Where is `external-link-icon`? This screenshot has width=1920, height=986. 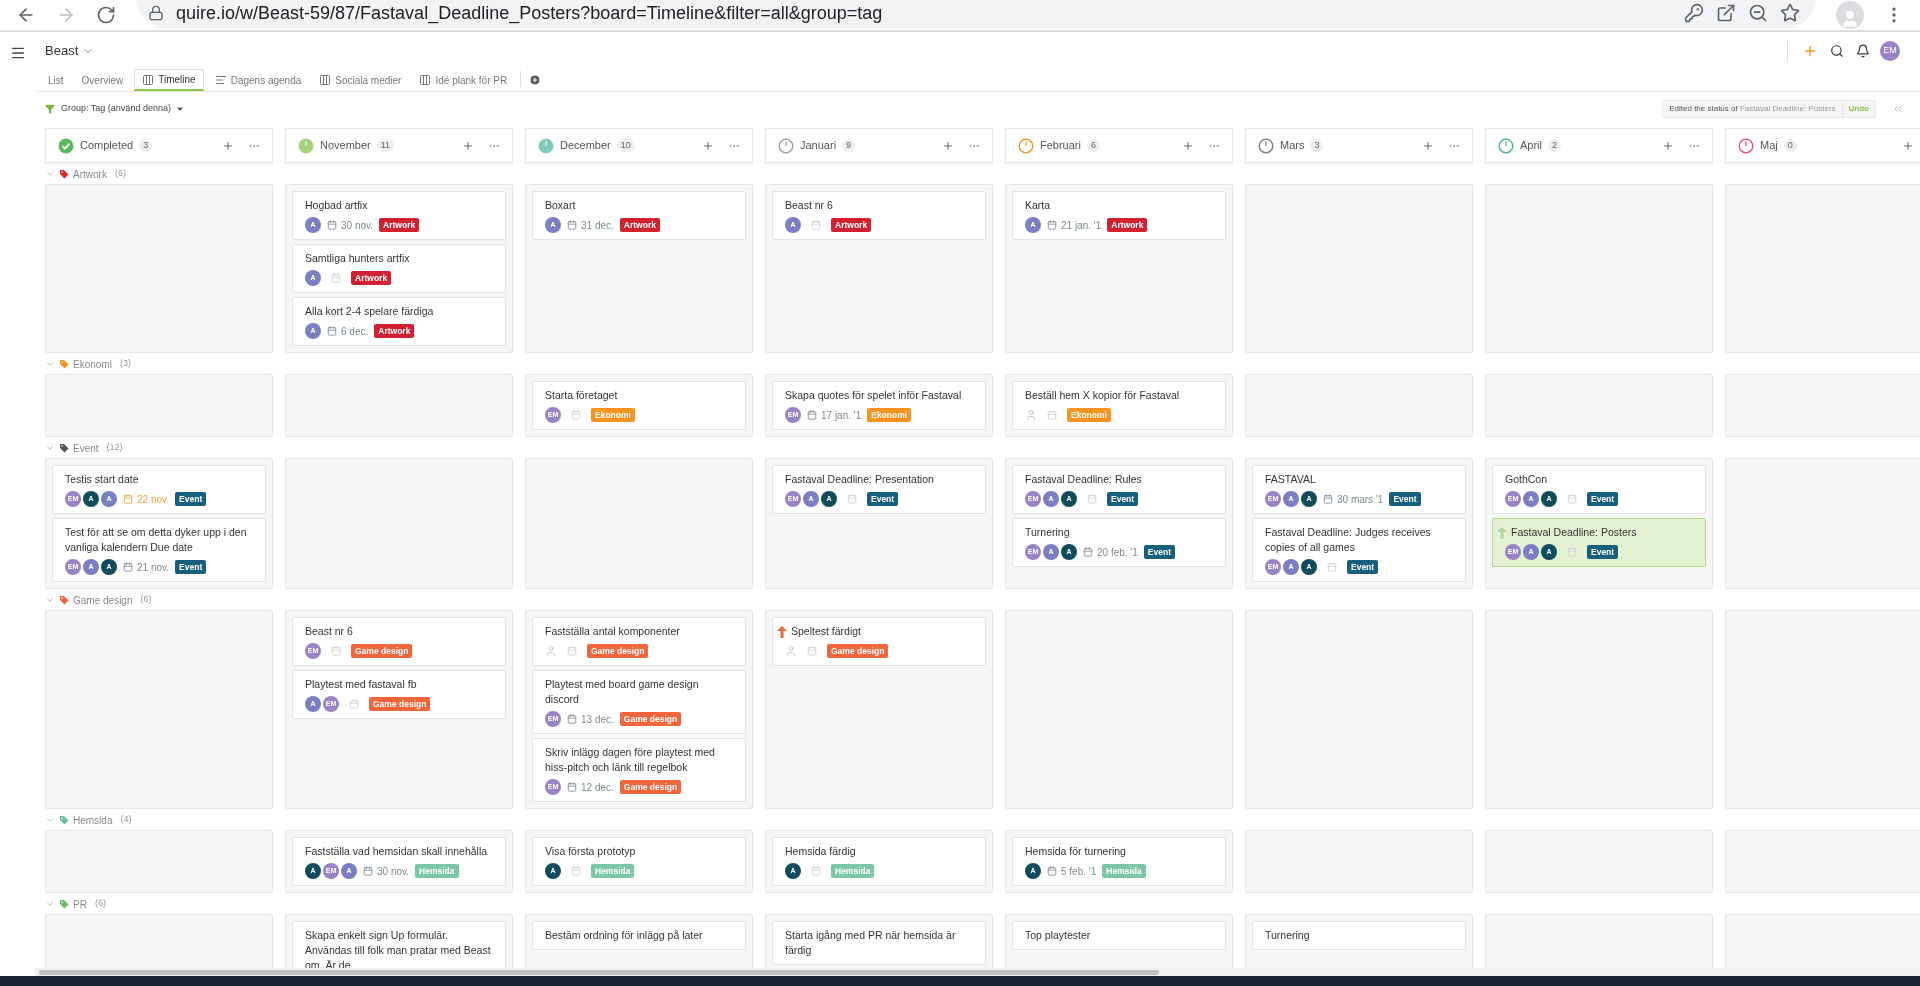
external-link-icon is located at coordinates (1726, 13).